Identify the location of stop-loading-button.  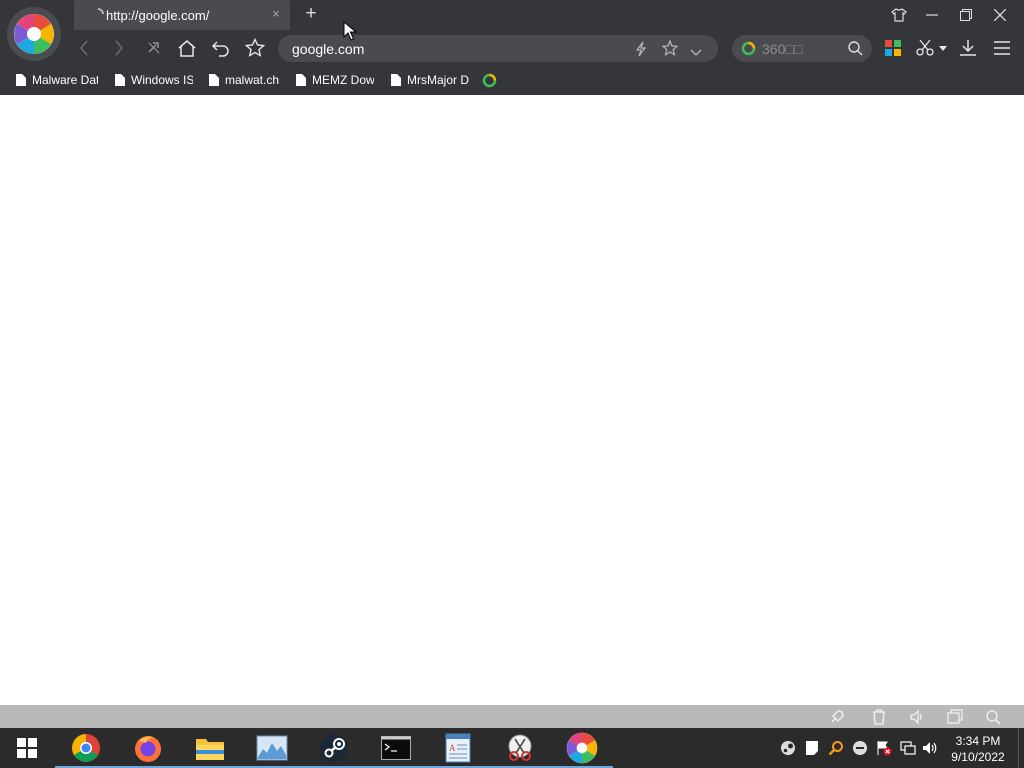
(154, 48).